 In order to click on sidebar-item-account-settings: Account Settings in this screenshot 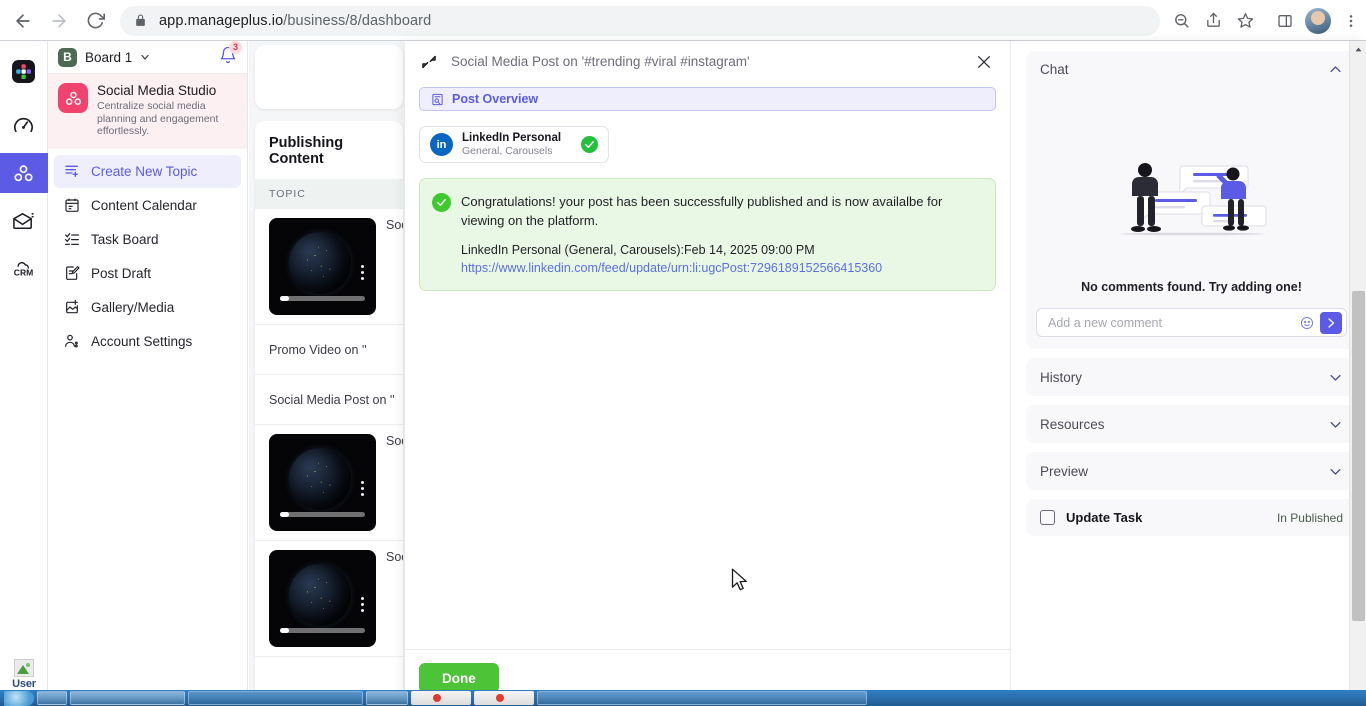, I will do `click(147, 341)`.